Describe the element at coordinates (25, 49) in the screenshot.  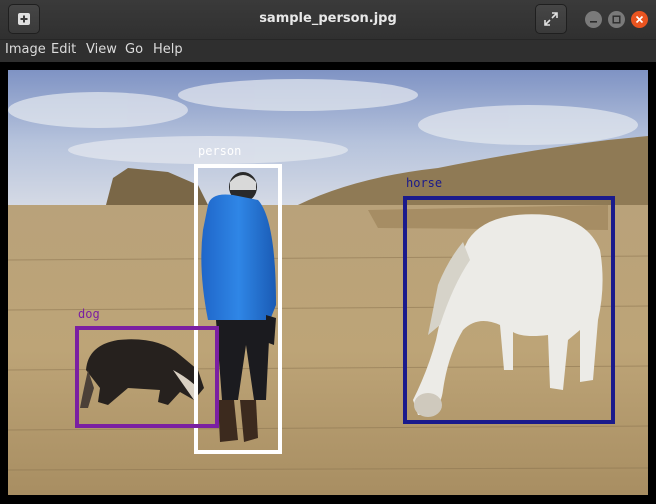
I see `menu-image: Image` at that location.